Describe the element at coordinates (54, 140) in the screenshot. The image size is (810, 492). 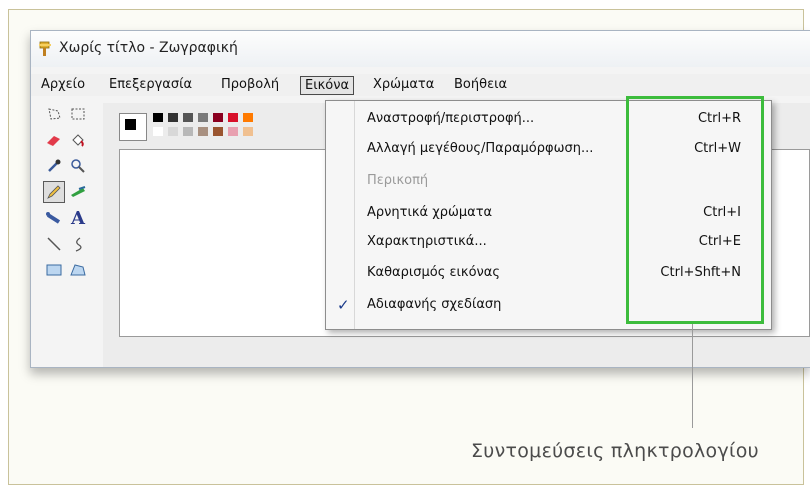
I see `eraser-tool-icon` at that location.